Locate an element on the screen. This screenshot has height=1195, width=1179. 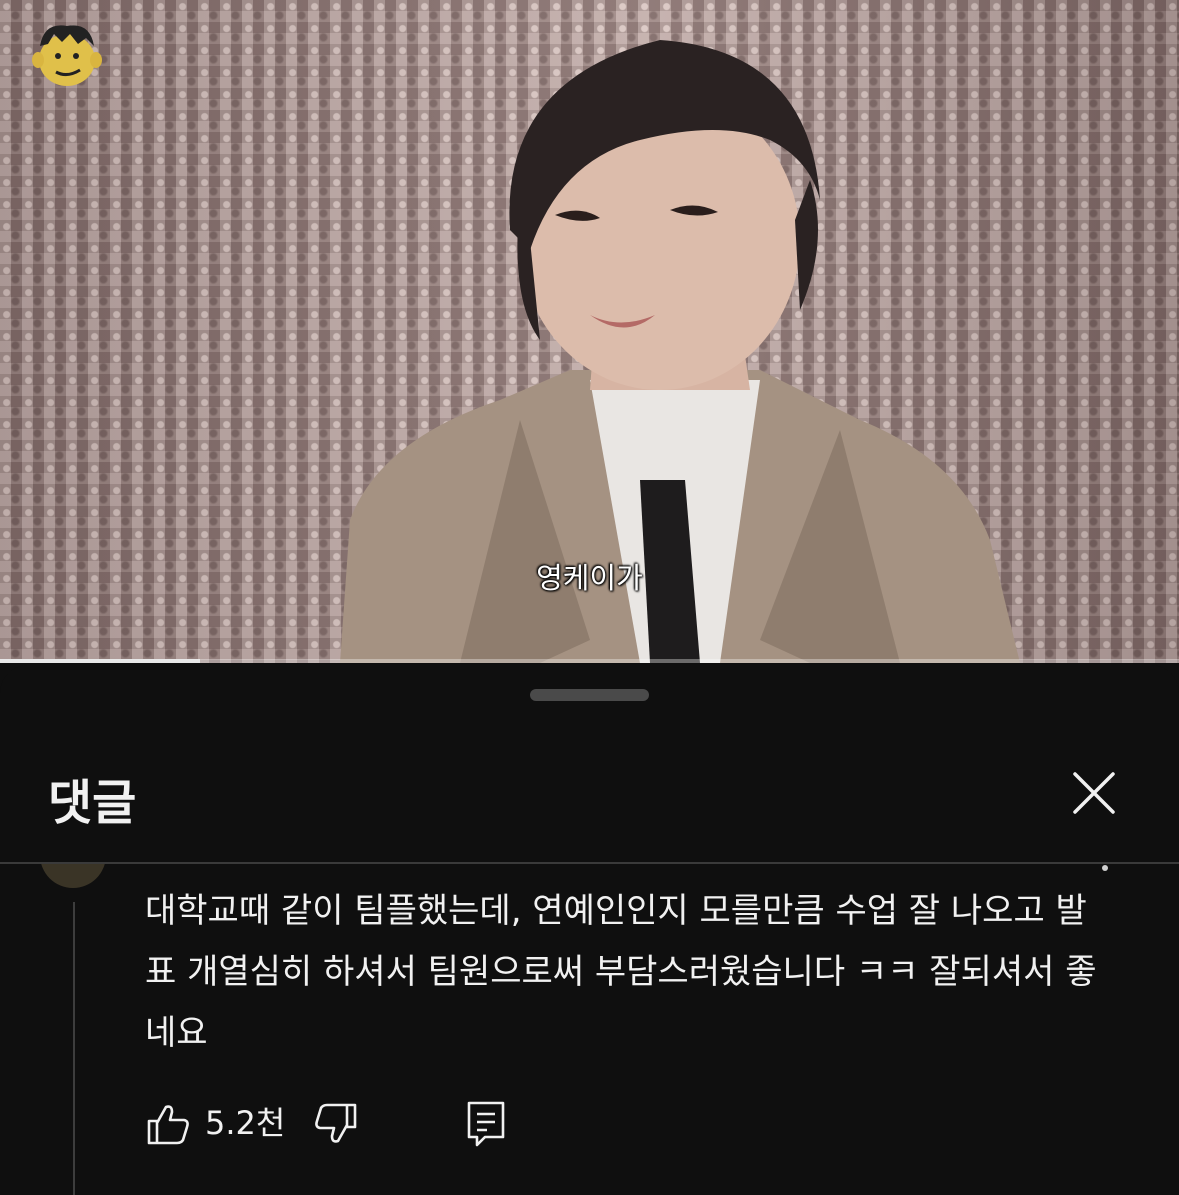
video-progress-fill is located at coordinates (100, 661).